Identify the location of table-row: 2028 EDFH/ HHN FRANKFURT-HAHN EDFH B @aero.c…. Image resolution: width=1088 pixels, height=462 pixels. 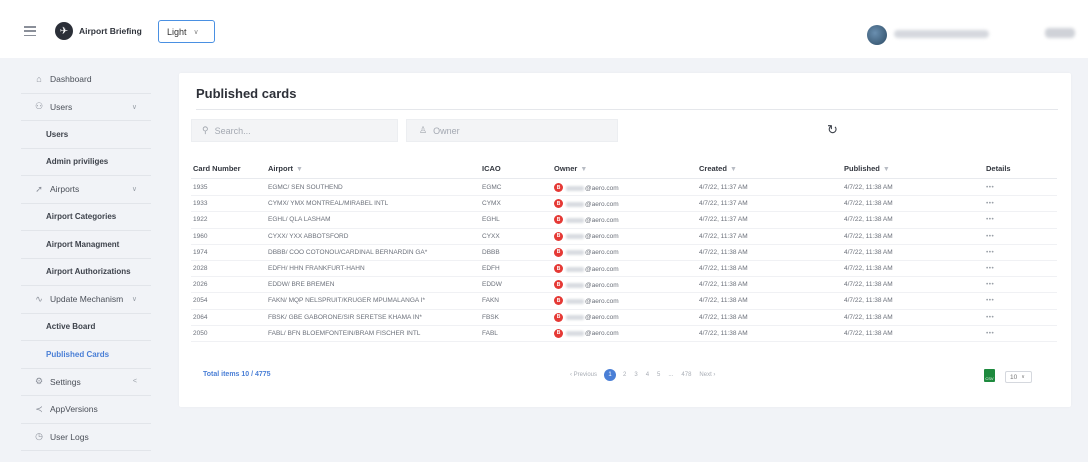
(624, 269).